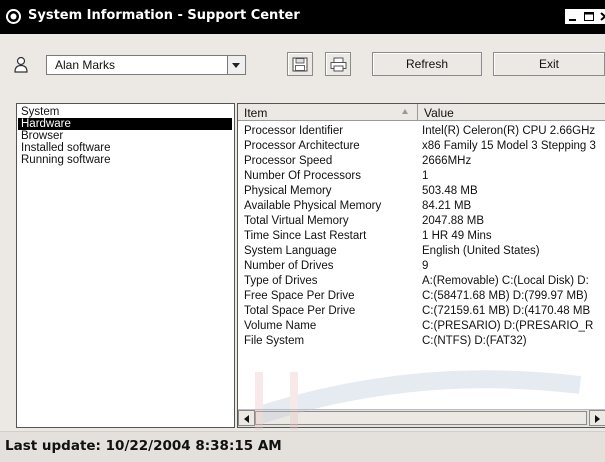  I want to click on row-item: Type of Drives, so click(281, 281).